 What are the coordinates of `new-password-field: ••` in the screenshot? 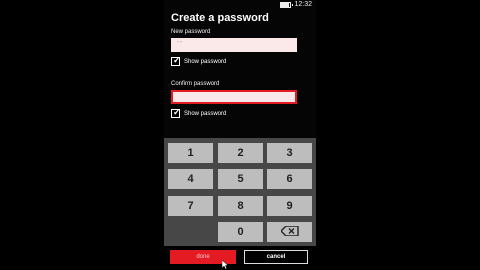 It's located at (234, 45).